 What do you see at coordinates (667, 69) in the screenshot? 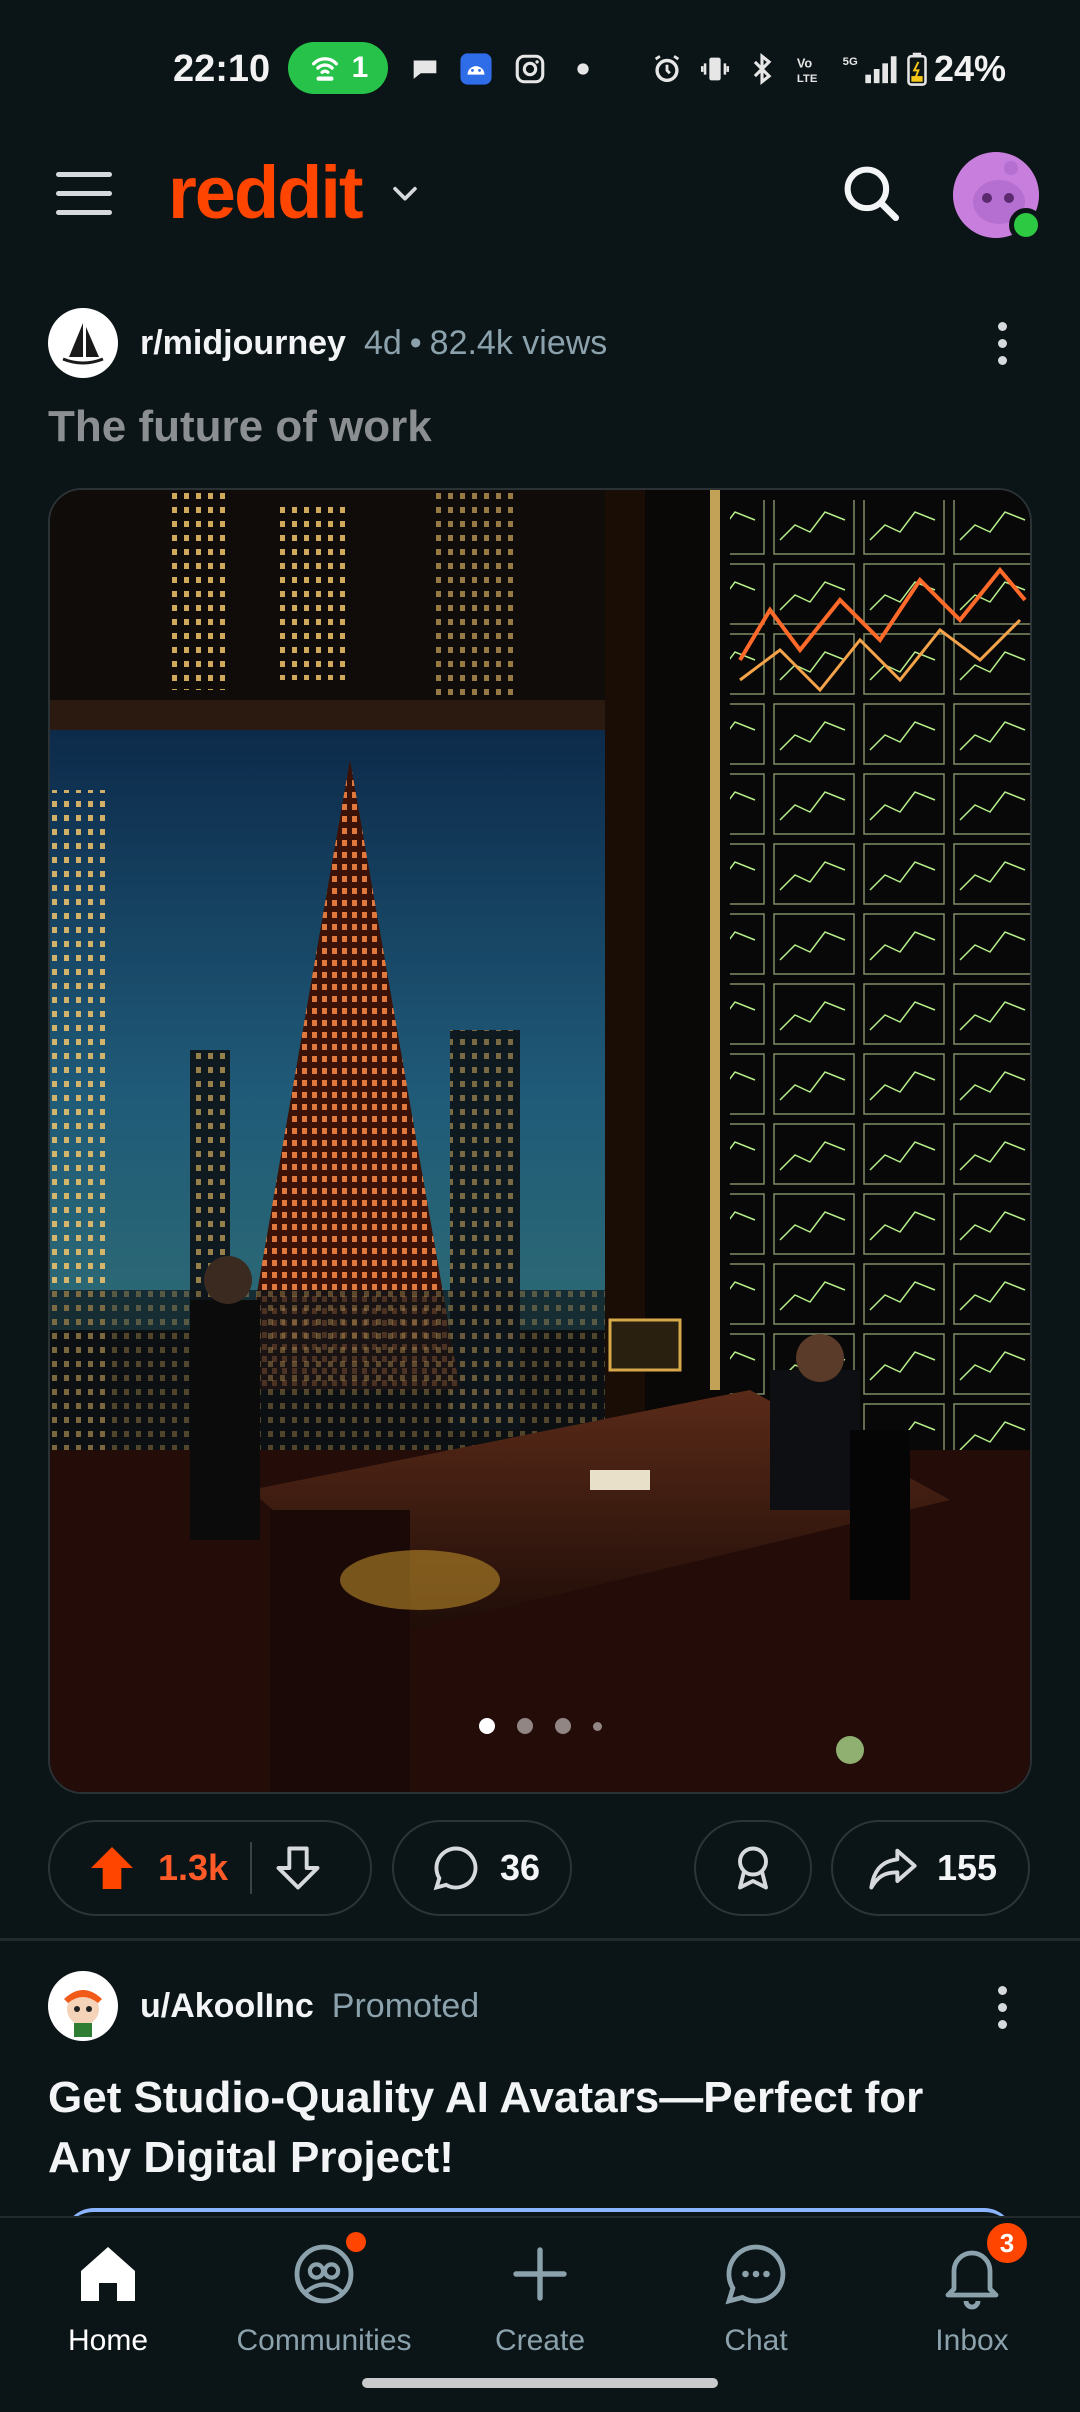
I see `alarm-icon` at bounding box center [667, 69].